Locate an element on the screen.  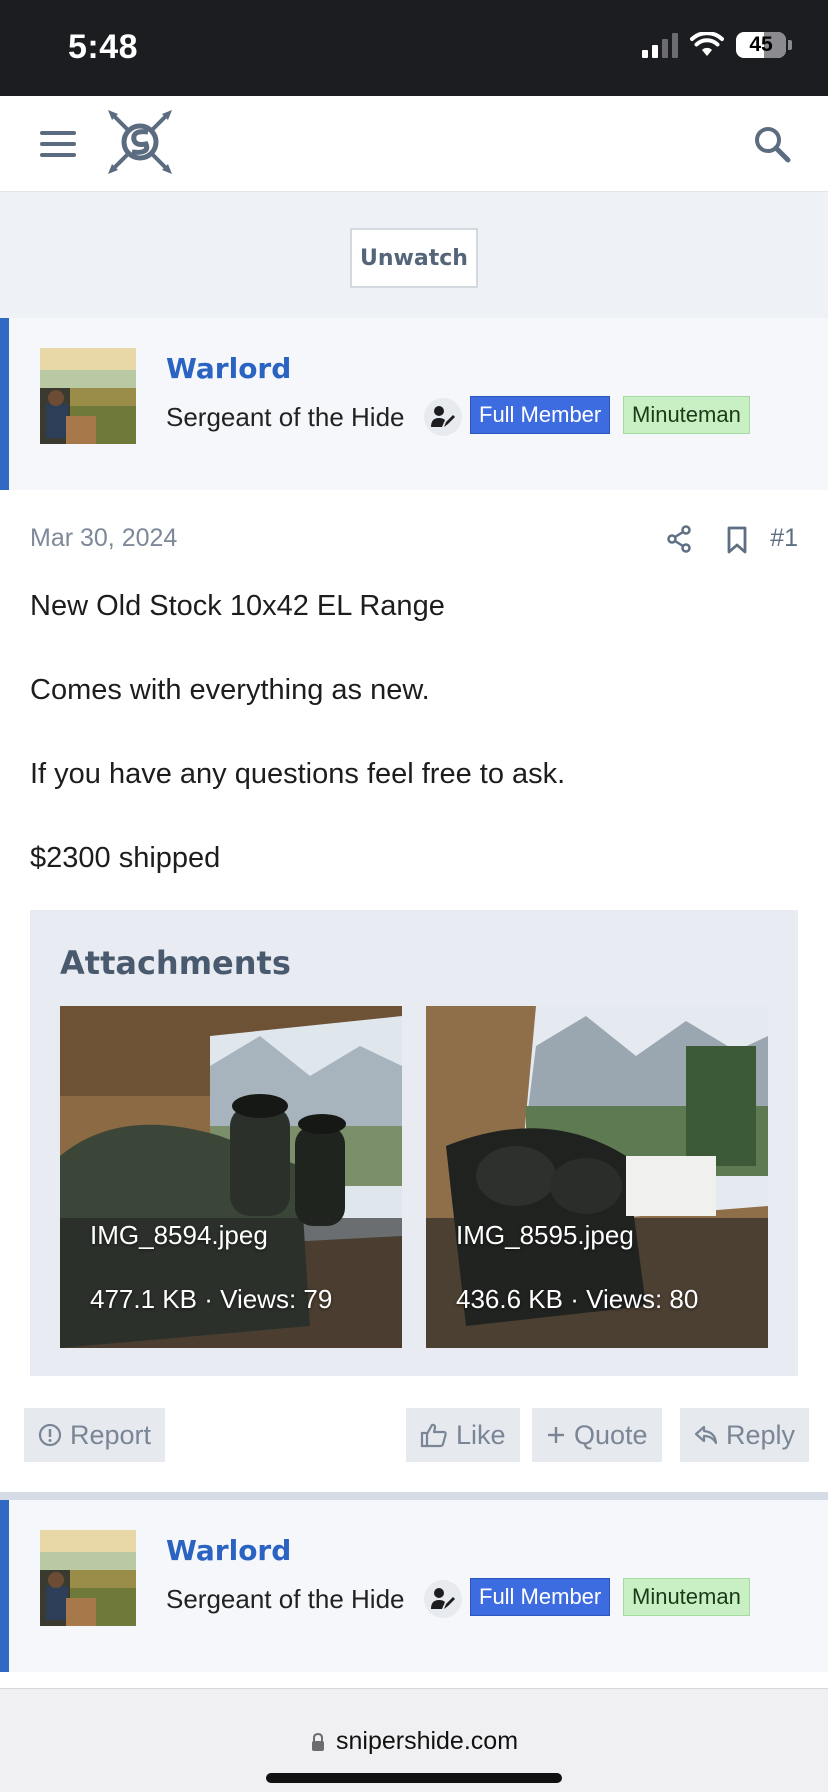
attachment-meta: 436.6 KB · Views: 80 is located at coordinates (577, 1299).